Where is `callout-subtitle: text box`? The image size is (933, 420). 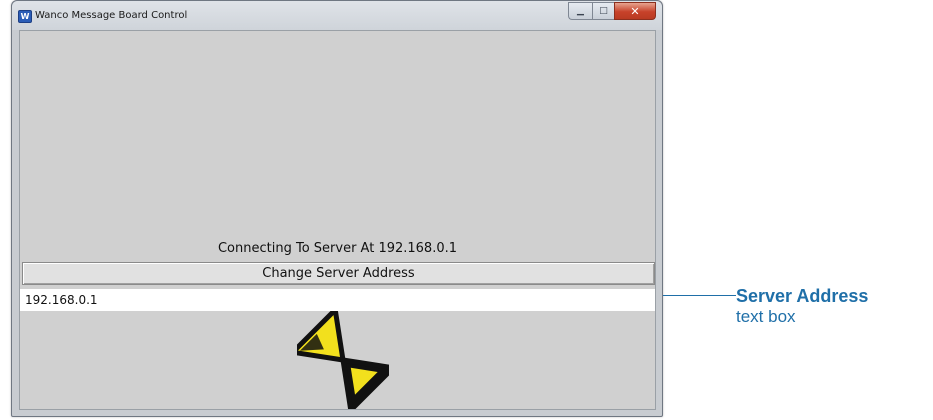
callout-subtitle: text box is located at coordinates (766, 316).